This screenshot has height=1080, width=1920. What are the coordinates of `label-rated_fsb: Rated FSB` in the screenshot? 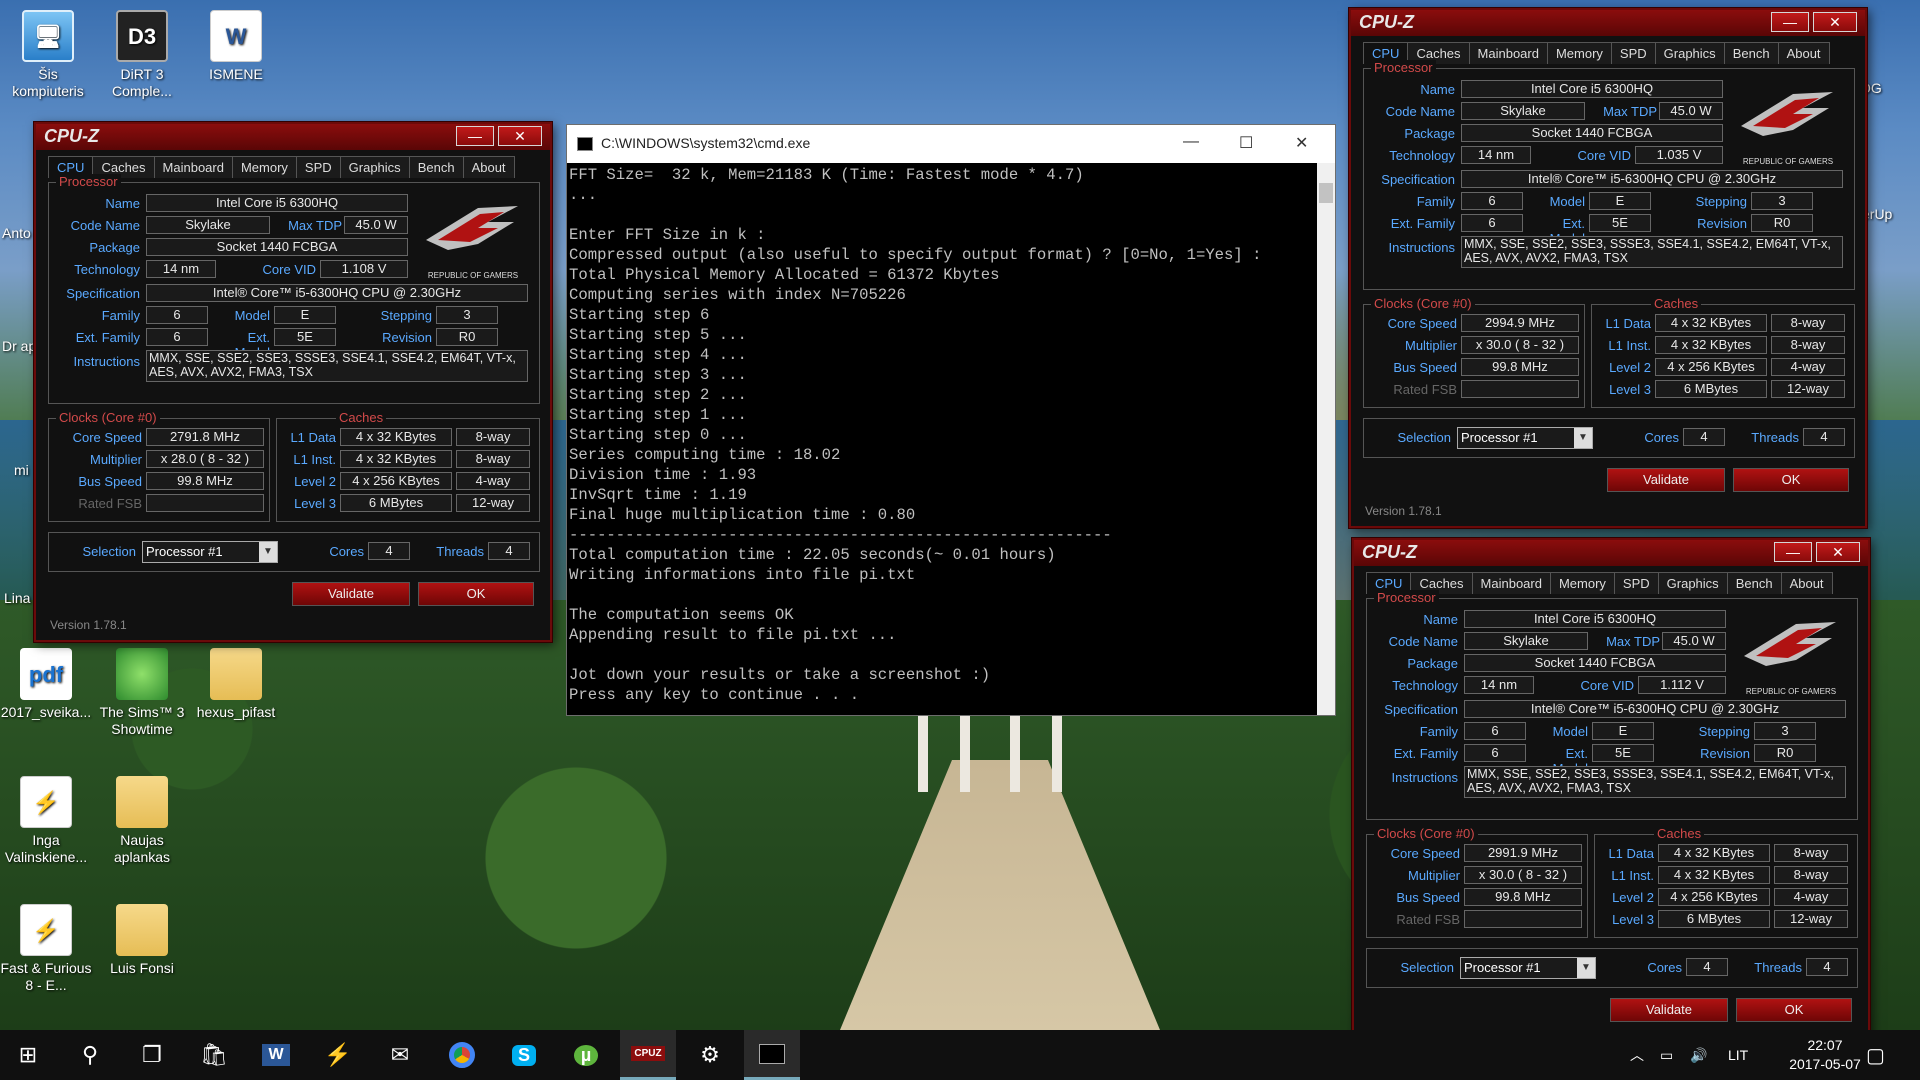 It's located at (110, 503).